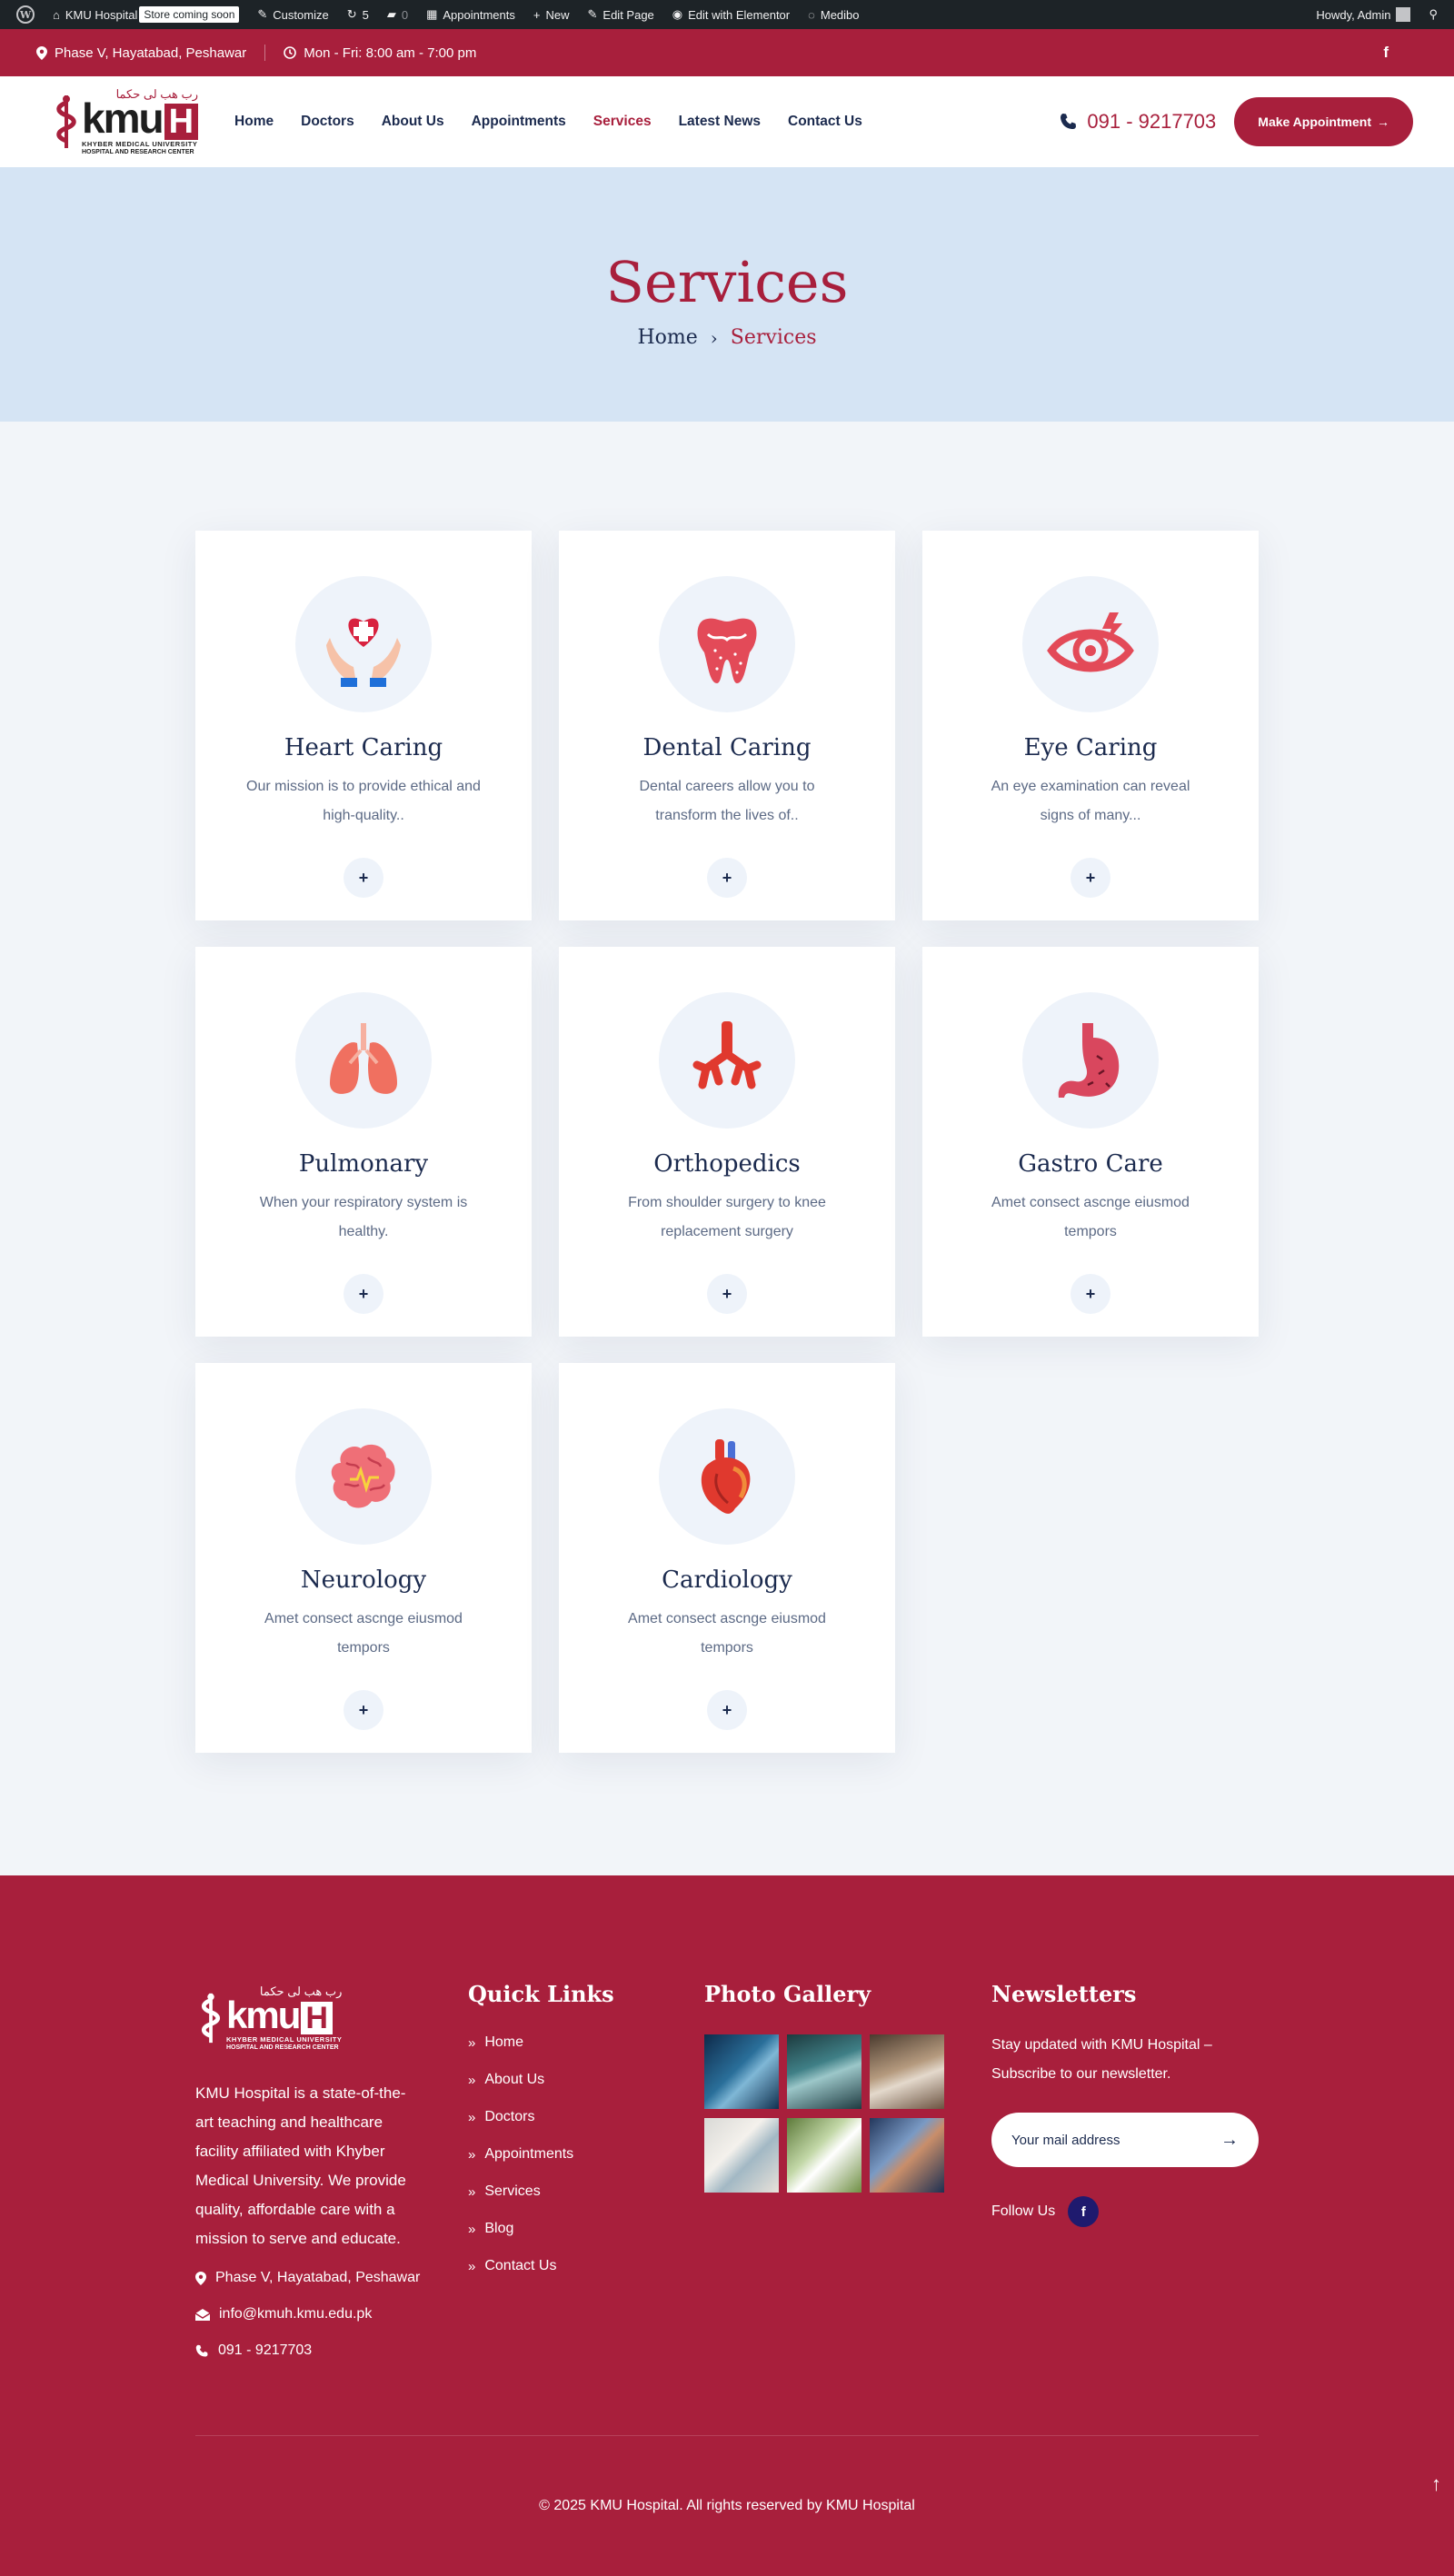 This screenshot has height=2576, width=1454. I want to click on footer-phone: 091 - 9217703, so click(331, 2350).